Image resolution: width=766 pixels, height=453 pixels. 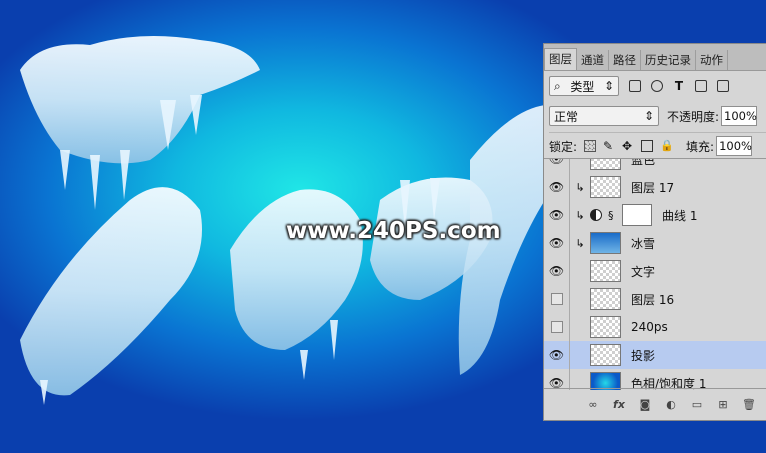 I want to click on adjustment-filter-icon, so click(x=657, y=86).